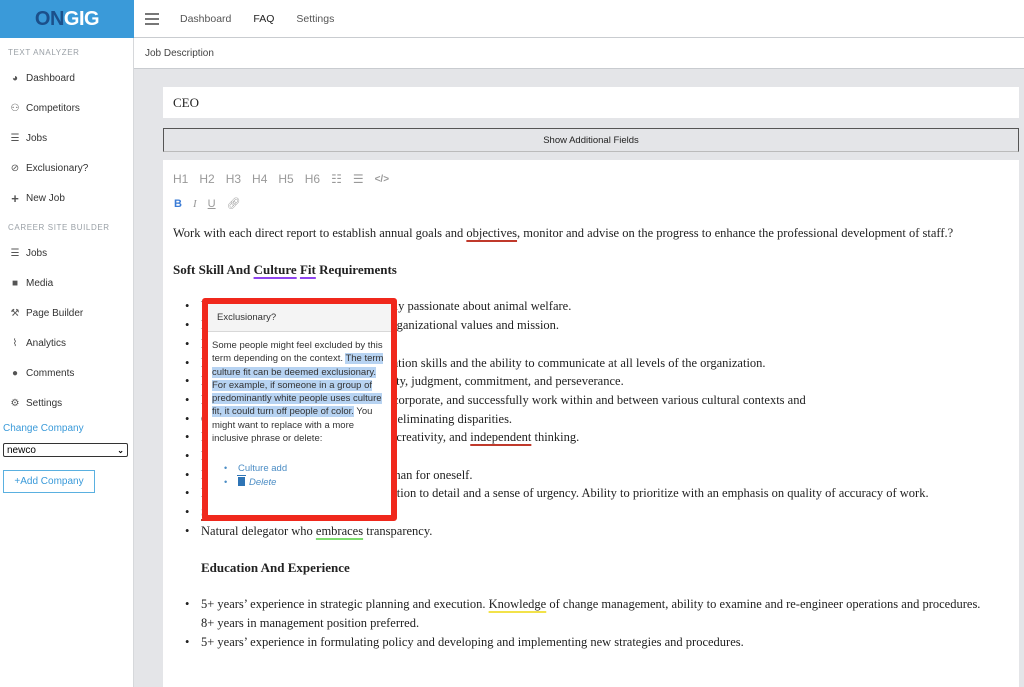 The height and width of the screenshot is (687, 1024). Describe the element at coordinates (49, 481) in the screenshot. I see `add-company-button: +Add Company` at that location.